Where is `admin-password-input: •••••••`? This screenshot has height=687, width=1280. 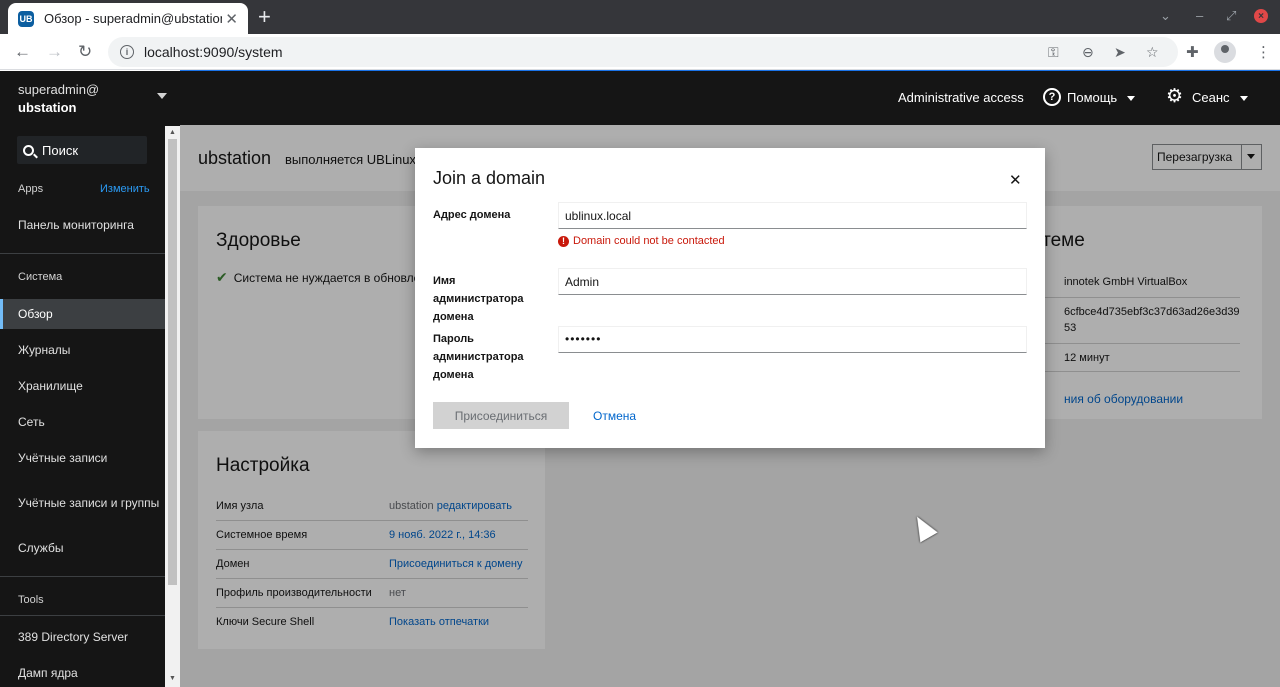
admin-password-input: ••••••• is located at coordinates (792, 339).